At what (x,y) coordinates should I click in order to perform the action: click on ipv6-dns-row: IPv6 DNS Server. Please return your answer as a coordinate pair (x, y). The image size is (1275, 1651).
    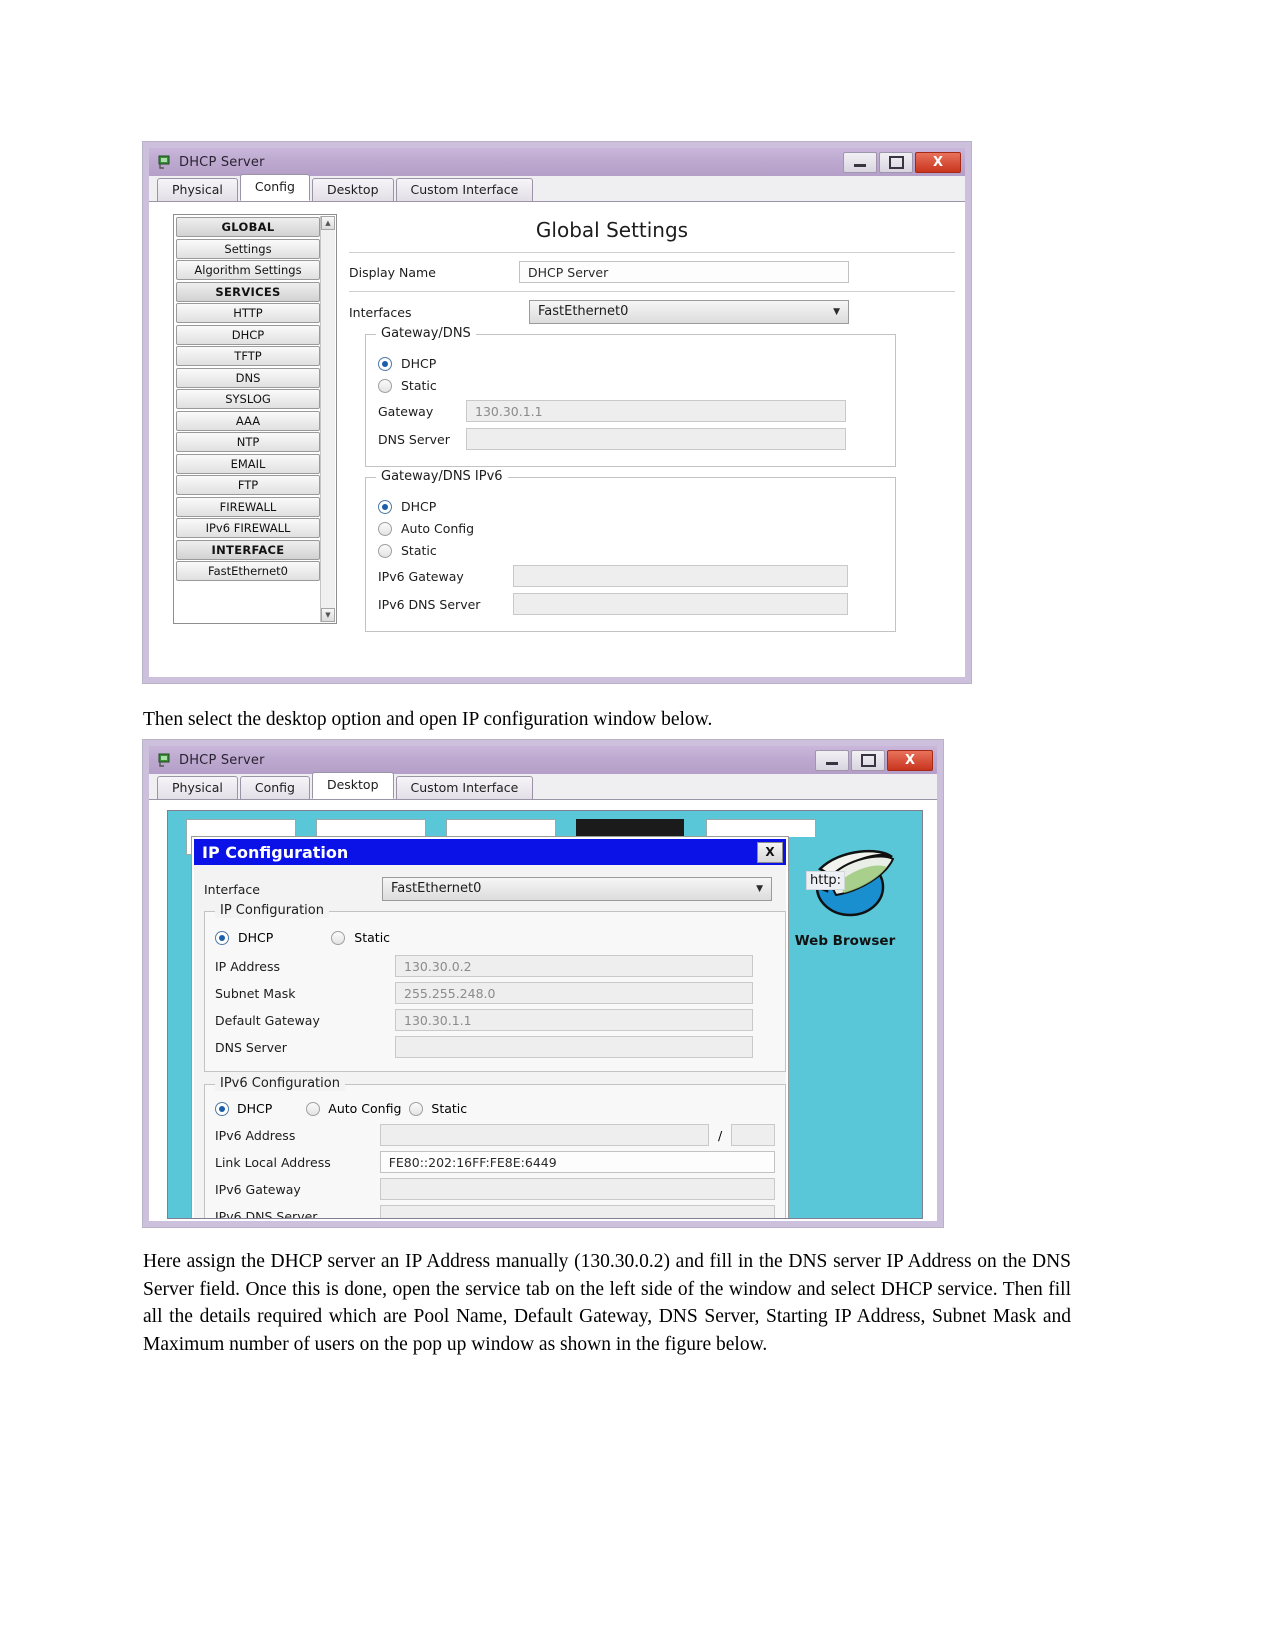
    Looking at the image, I should click on (630, 604).